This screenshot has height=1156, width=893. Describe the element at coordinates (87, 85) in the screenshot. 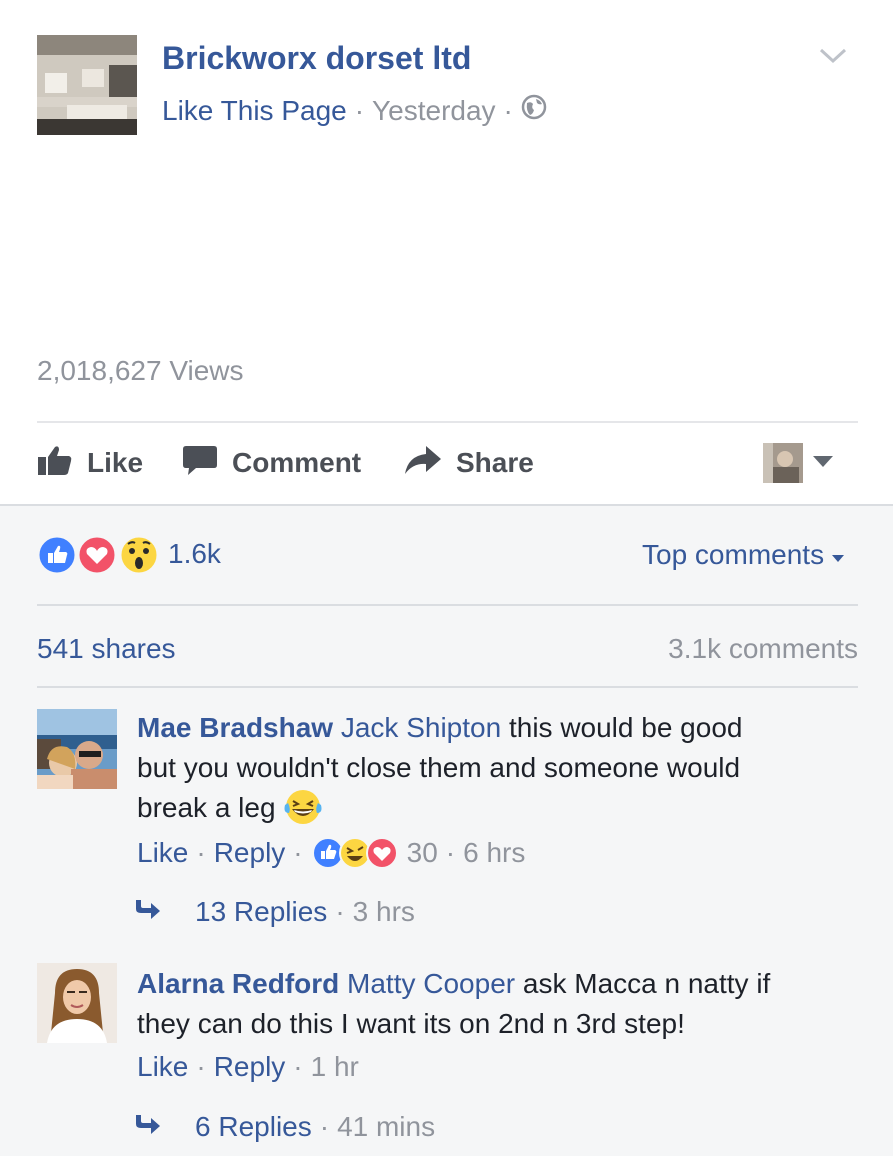

I see `page-avatar` at that location.